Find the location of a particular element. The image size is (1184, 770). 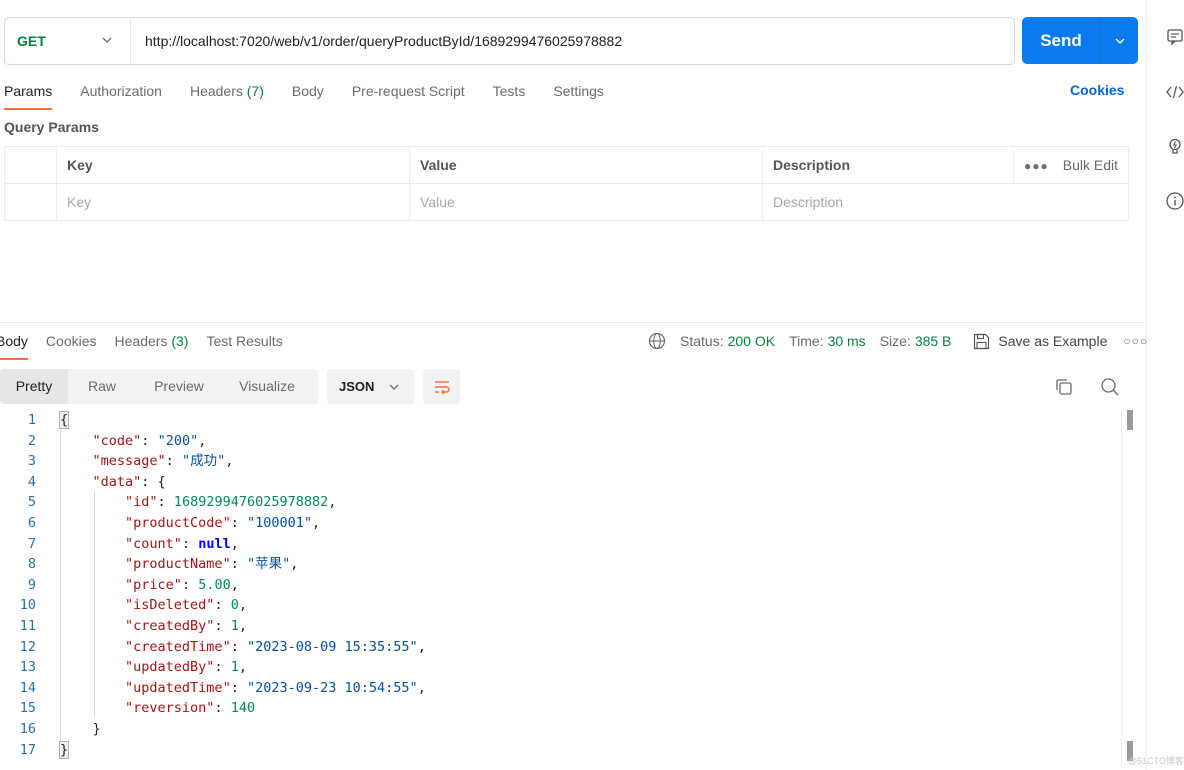

row-checkbox is located at coordinates (30, 202).